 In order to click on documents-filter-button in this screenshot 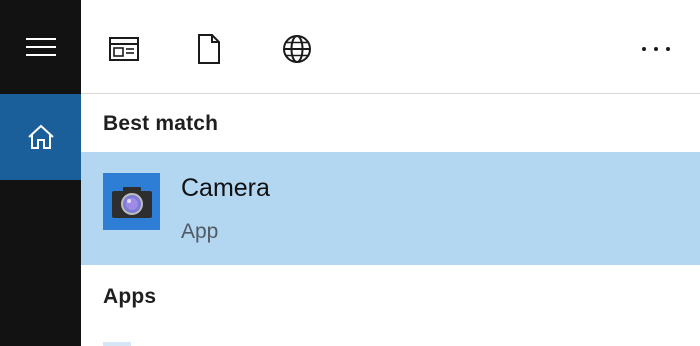, I will do `click(209, 49)`.